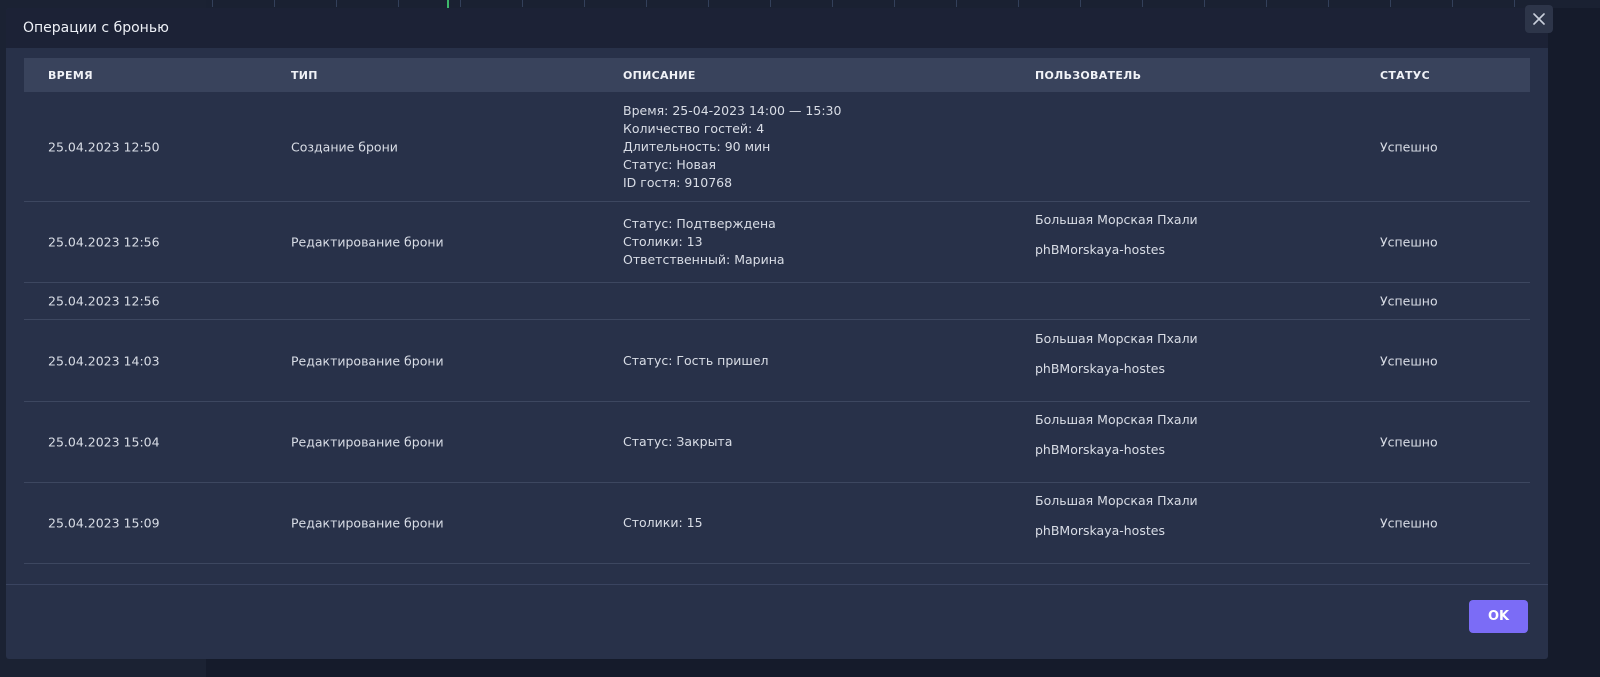 This screenshot has height=677, width=1600. What do you see at coordinates (304, 75) in the screenshot?
I see `header-type: ТИП` at bounding box center [304, 75].